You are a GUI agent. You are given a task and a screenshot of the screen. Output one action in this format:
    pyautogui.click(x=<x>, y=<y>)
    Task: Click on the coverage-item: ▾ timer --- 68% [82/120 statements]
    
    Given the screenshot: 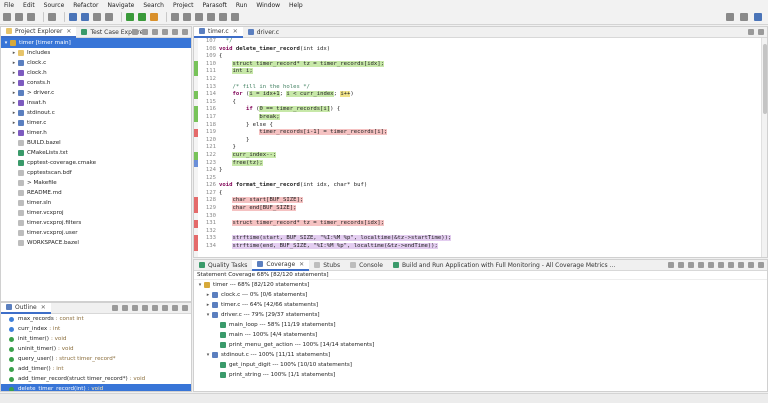 What is the action you would take?
    pyautogui.click(x=480, y=285)
    